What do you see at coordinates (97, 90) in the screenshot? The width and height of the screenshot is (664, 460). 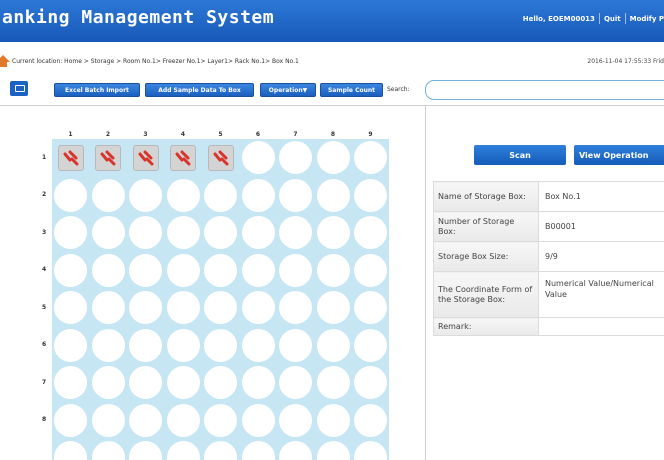 I see `excel-batch-import-button: Excel Batch Import` at bounding box center [97, 90].